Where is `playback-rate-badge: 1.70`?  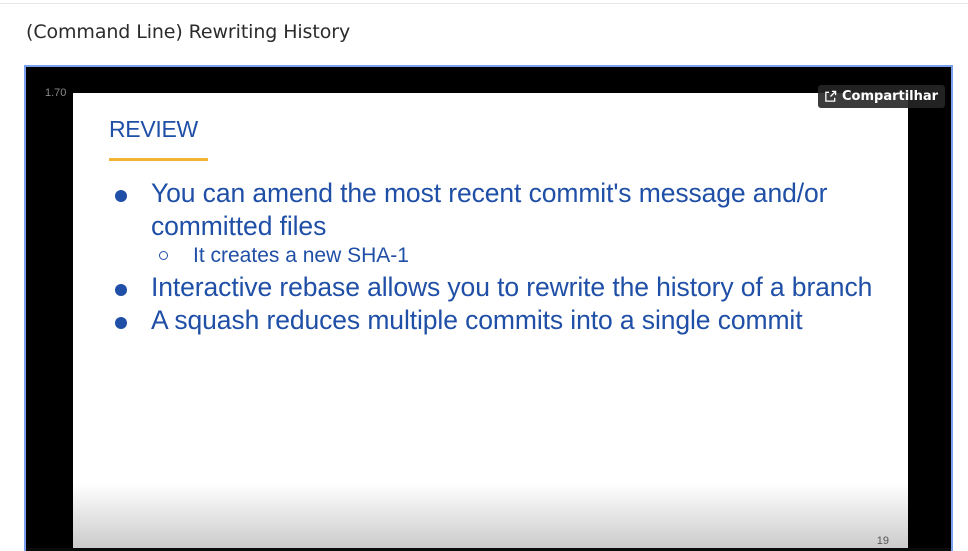 playback-rate-badge: 1.70 is located at coordinates (56, 93).